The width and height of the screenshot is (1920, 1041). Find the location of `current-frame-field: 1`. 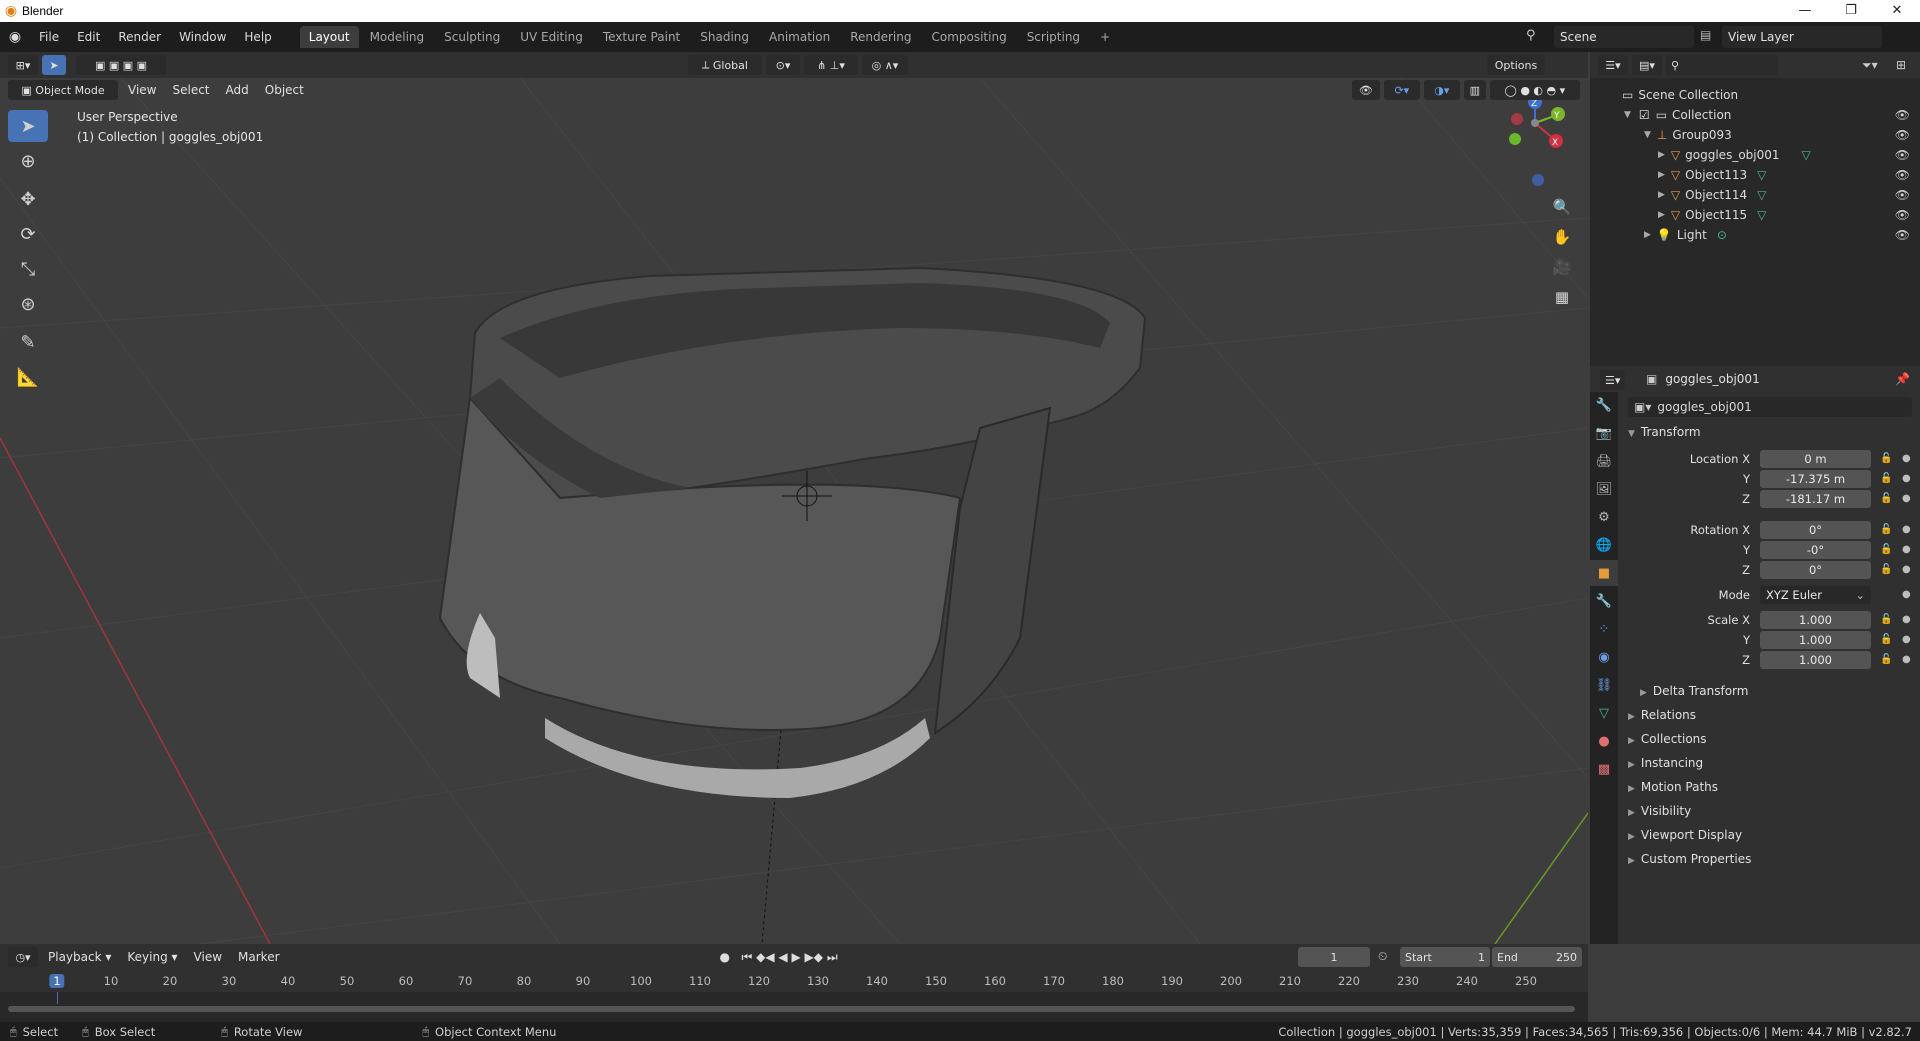

current-frame-field: 1 is located at coordinates (1334, 957).